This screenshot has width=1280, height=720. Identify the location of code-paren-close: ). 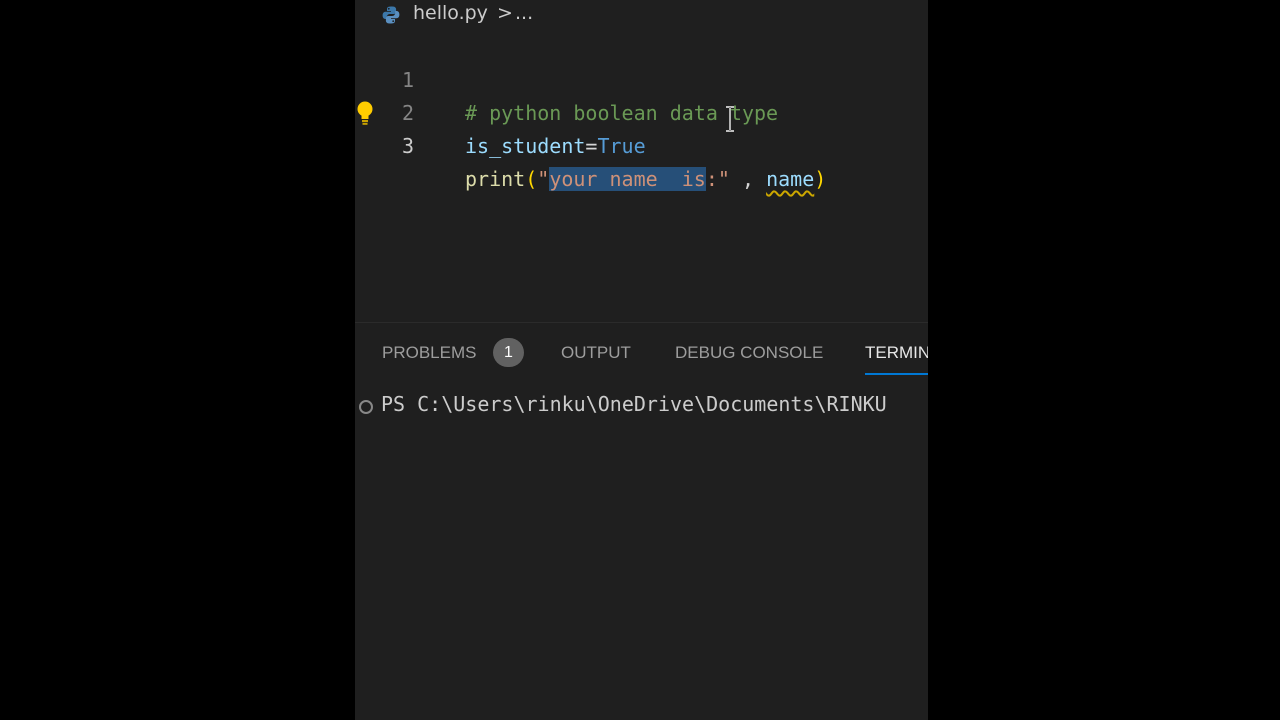
(820, 179).